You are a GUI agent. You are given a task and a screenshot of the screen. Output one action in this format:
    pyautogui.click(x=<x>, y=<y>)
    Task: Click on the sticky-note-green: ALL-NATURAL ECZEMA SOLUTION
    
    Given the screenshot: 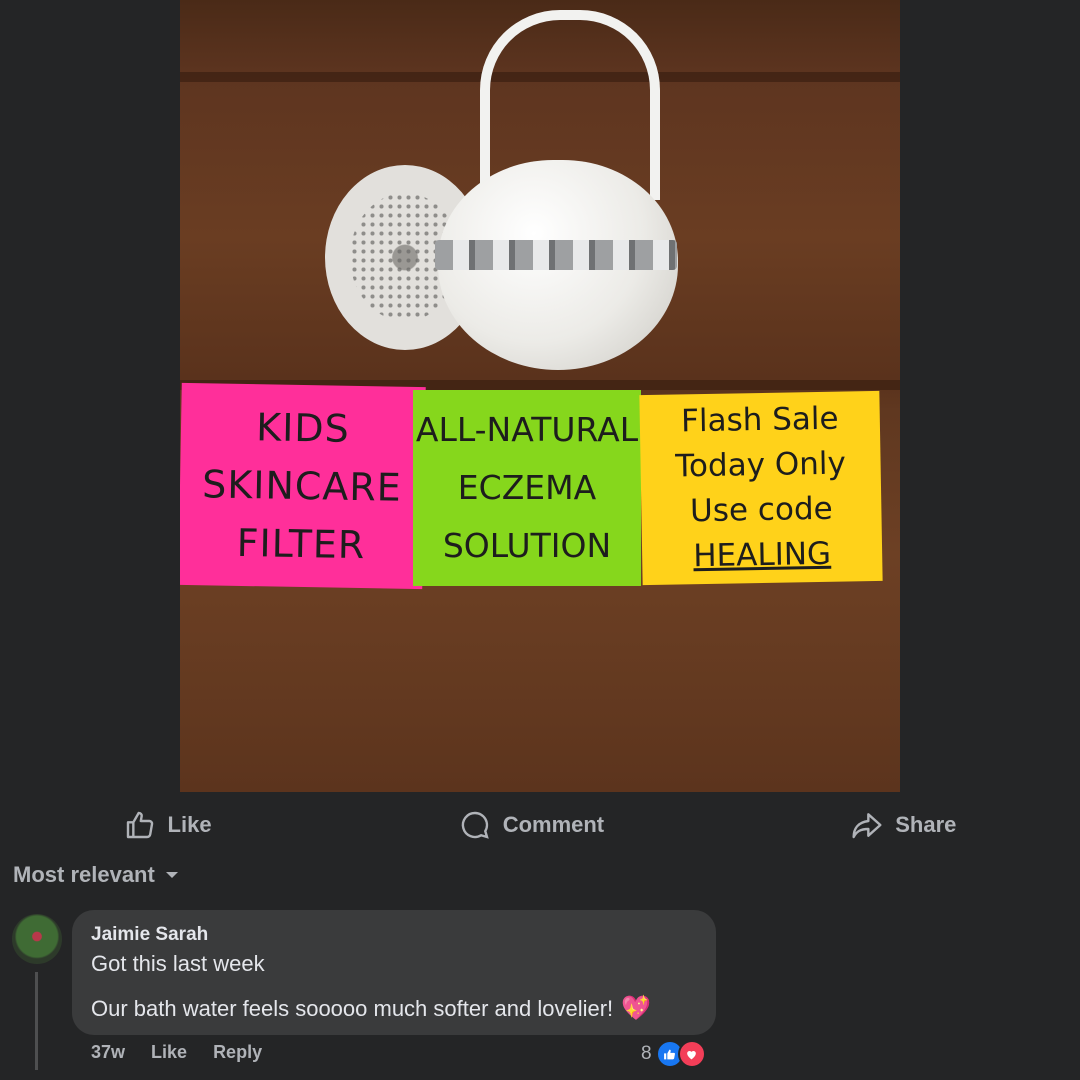 What is the action you would take?
    pyautogui.click(x=527, y=488)
    